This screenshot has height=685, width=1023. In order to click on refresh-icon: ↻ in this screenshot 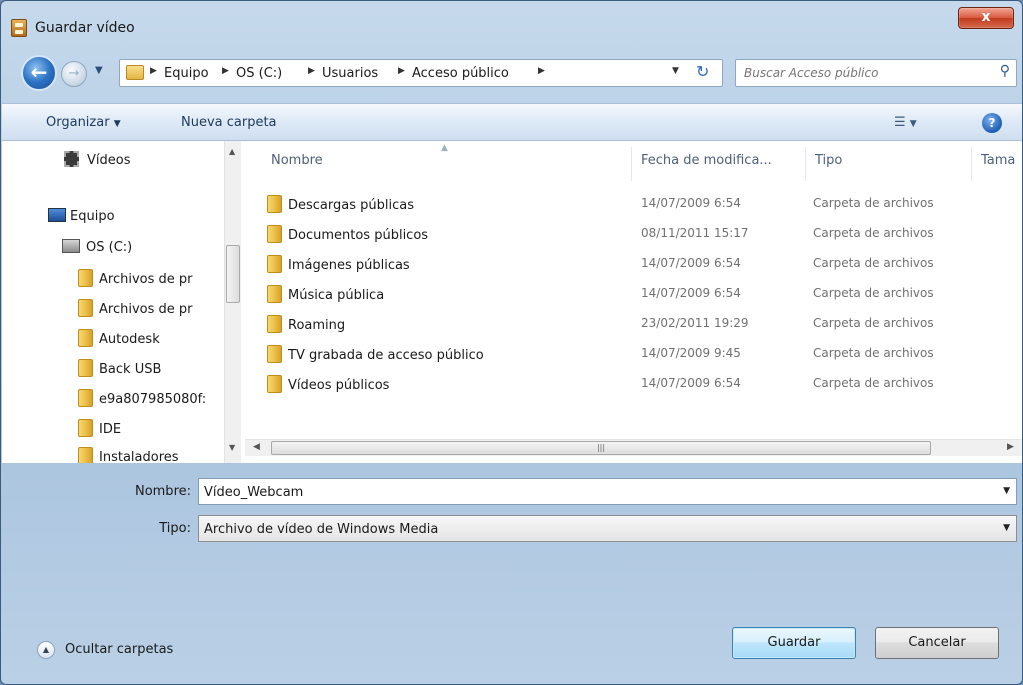, I will do `click(702, 71)`.